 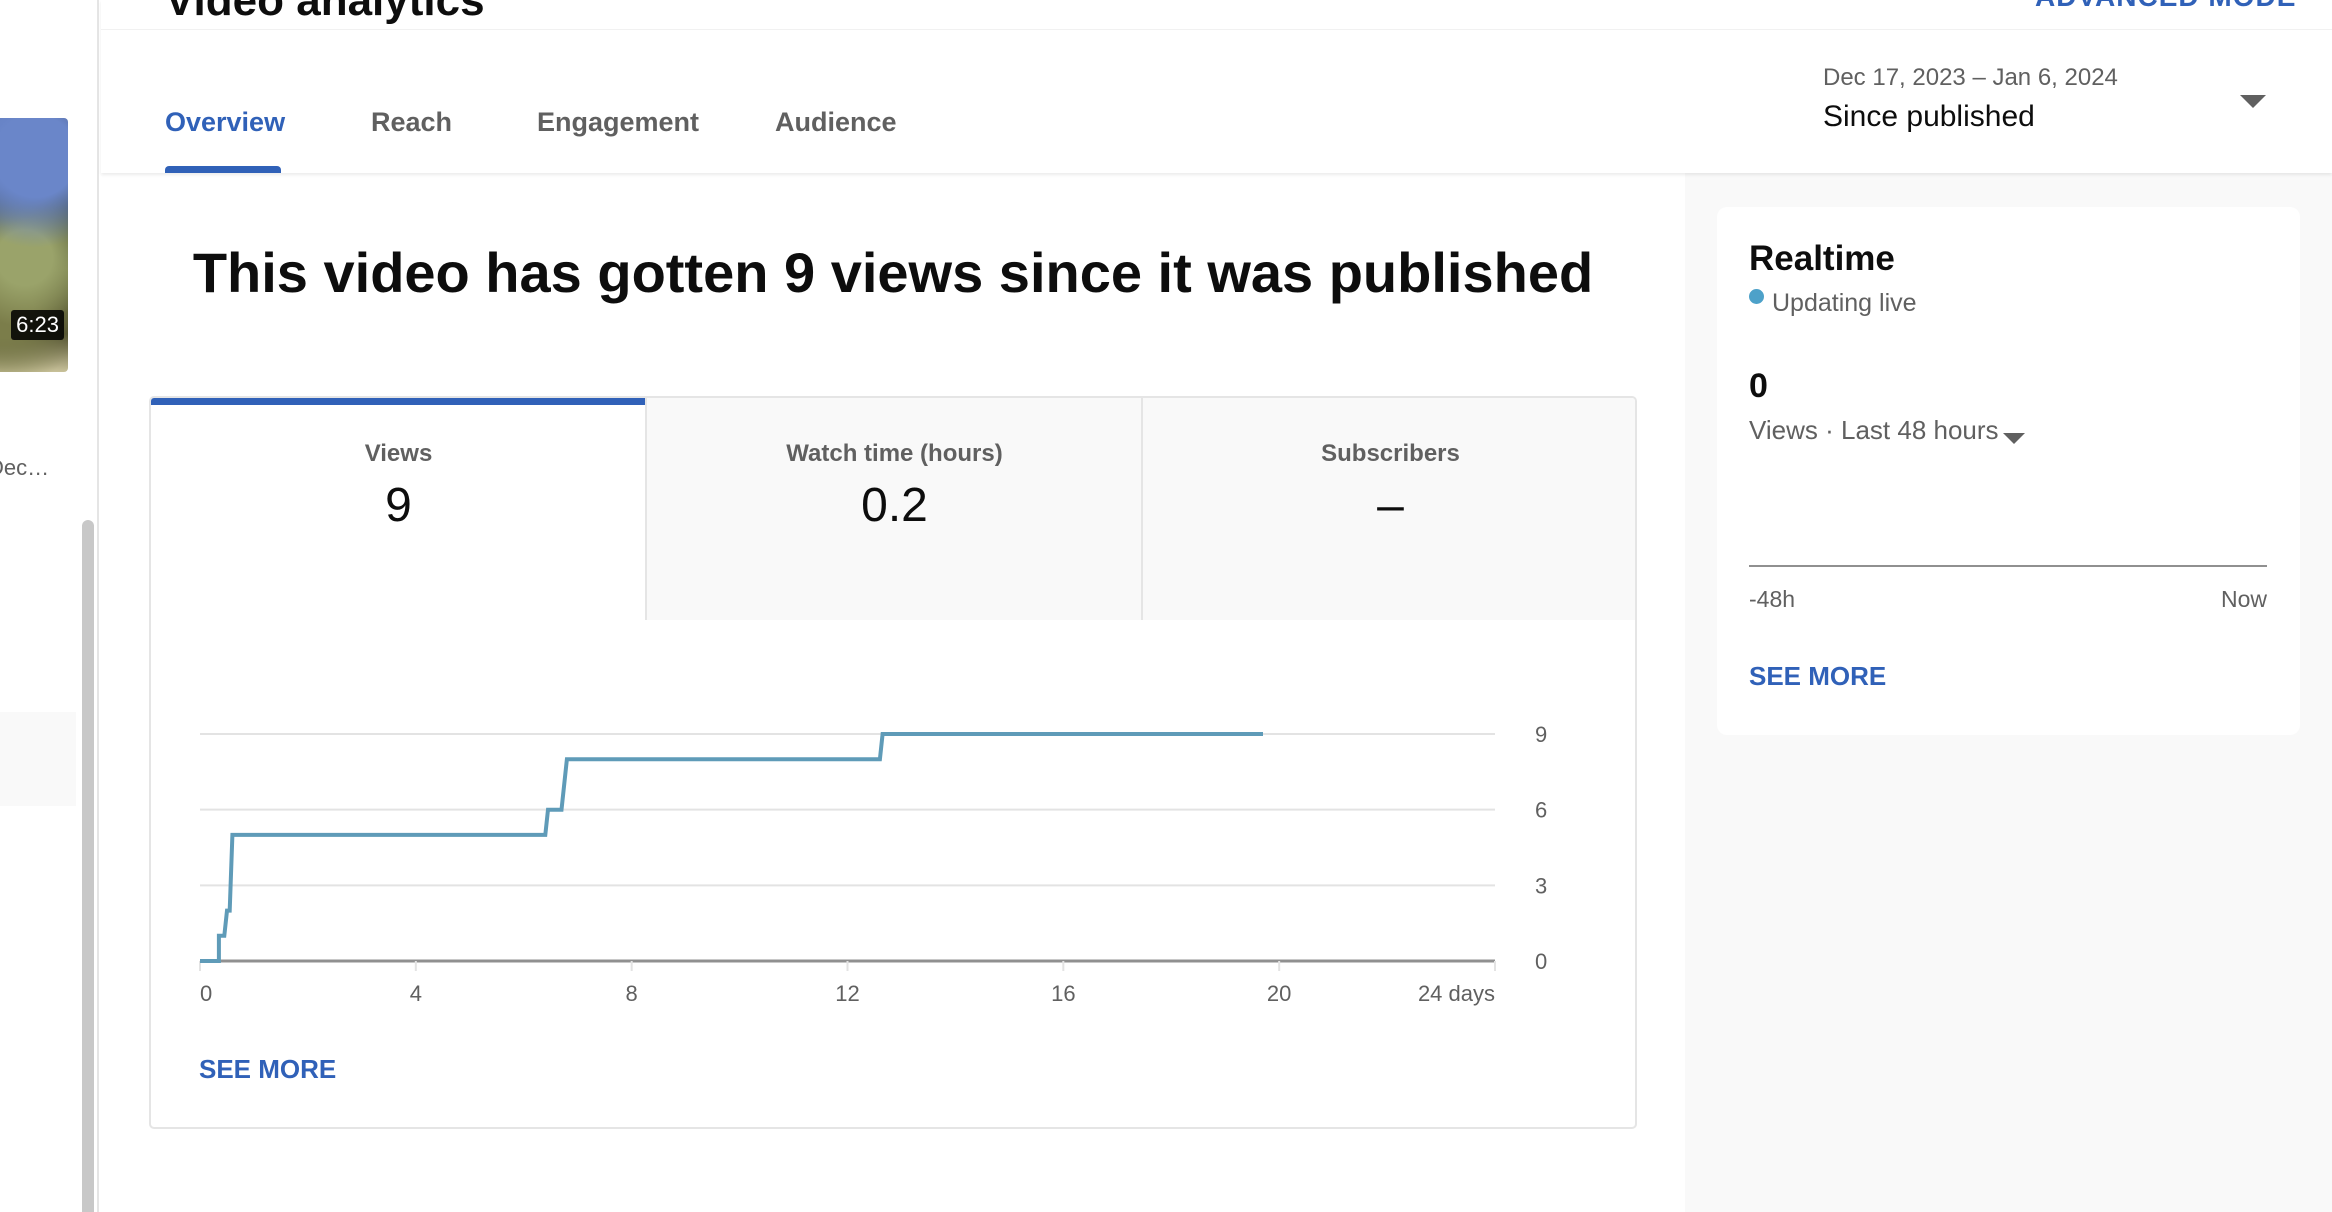 I want to click on chart-x-ticks: 0 4 8 12 16 20 24 days, so click(x=847, y=983).